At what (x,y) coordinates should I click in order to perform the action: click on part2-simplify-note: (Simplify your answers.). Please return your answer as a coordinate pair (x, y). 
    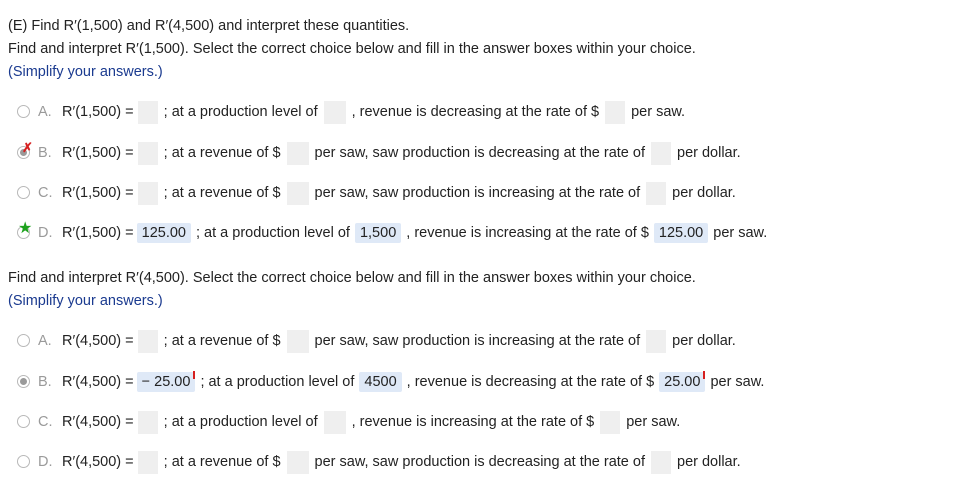
    Looking at the image, I should click on (85, 301).